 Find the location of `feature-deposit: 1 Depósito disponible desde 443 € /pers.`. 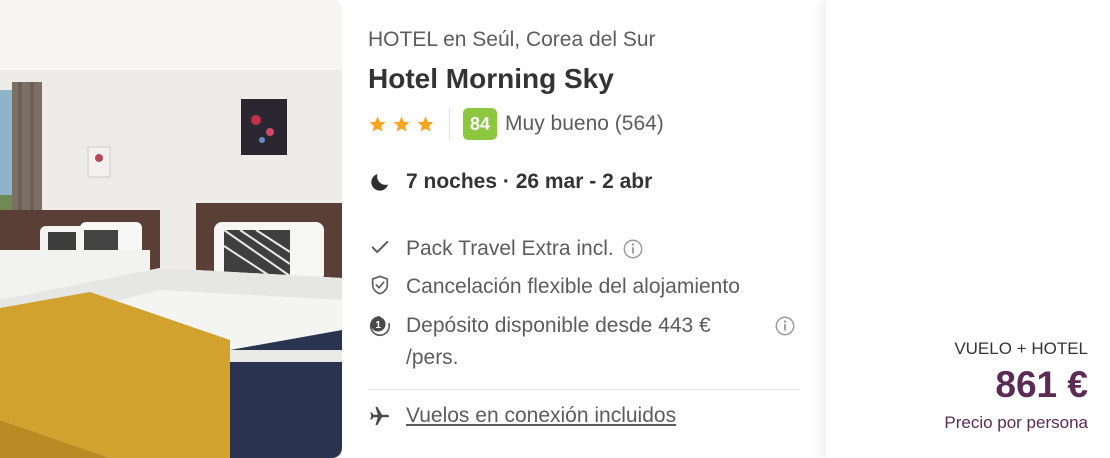

feature-deposit: 1 Depósito disponible desde 443 € /pers. is located at coordinates (581, 342).